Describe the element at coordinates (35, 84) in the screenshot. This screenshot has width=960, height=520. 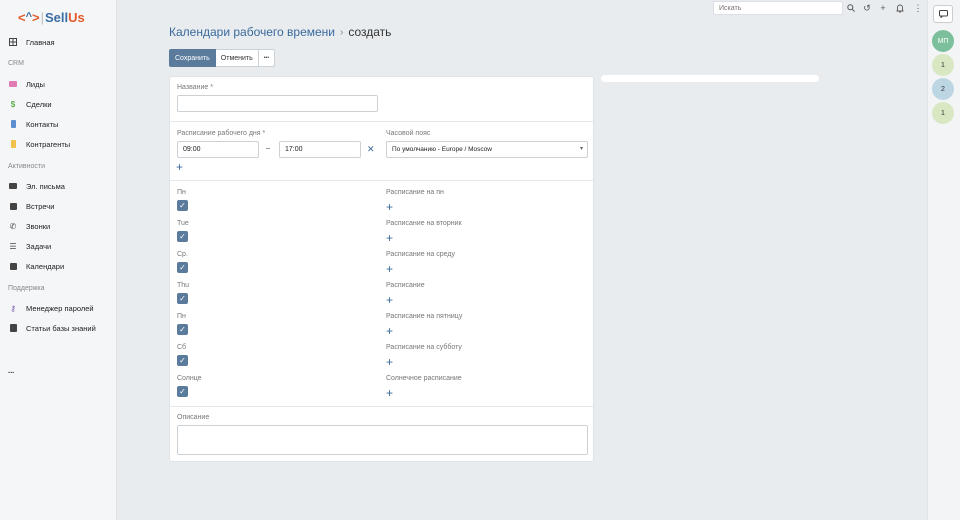
I see `sidebar-item-label: Лиды` at that location.